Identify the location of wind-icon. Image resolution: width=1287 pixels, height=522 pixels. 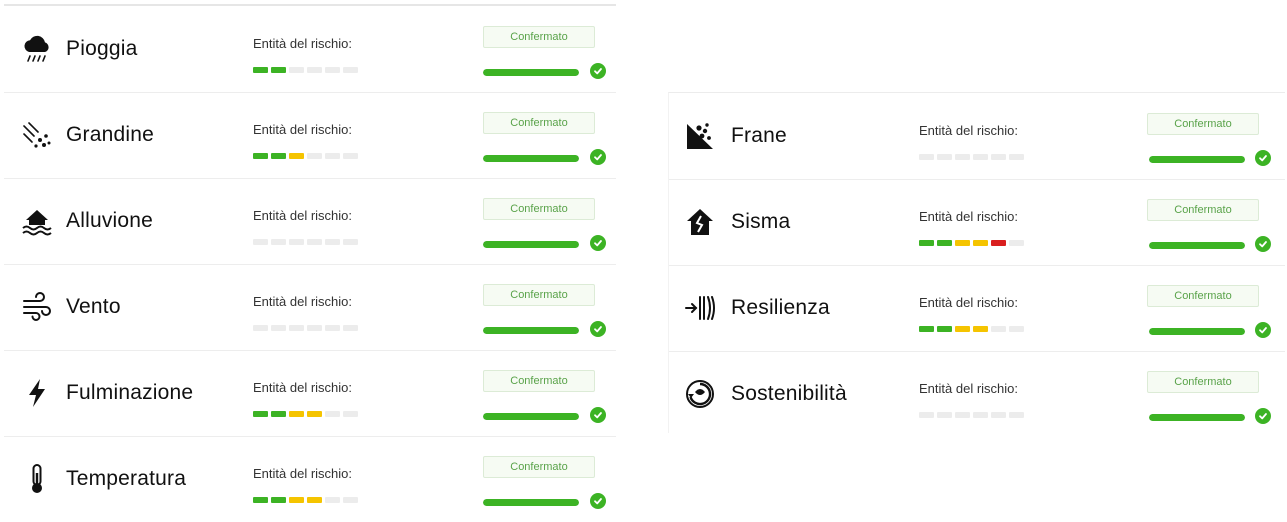
(37, 307).